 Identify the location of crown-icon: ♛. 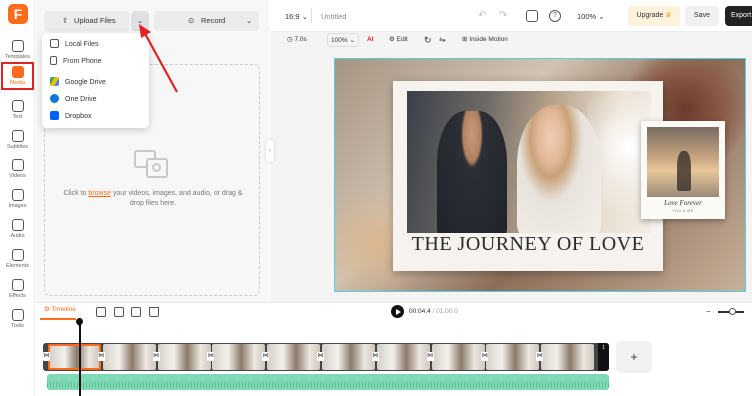
(668, 15).